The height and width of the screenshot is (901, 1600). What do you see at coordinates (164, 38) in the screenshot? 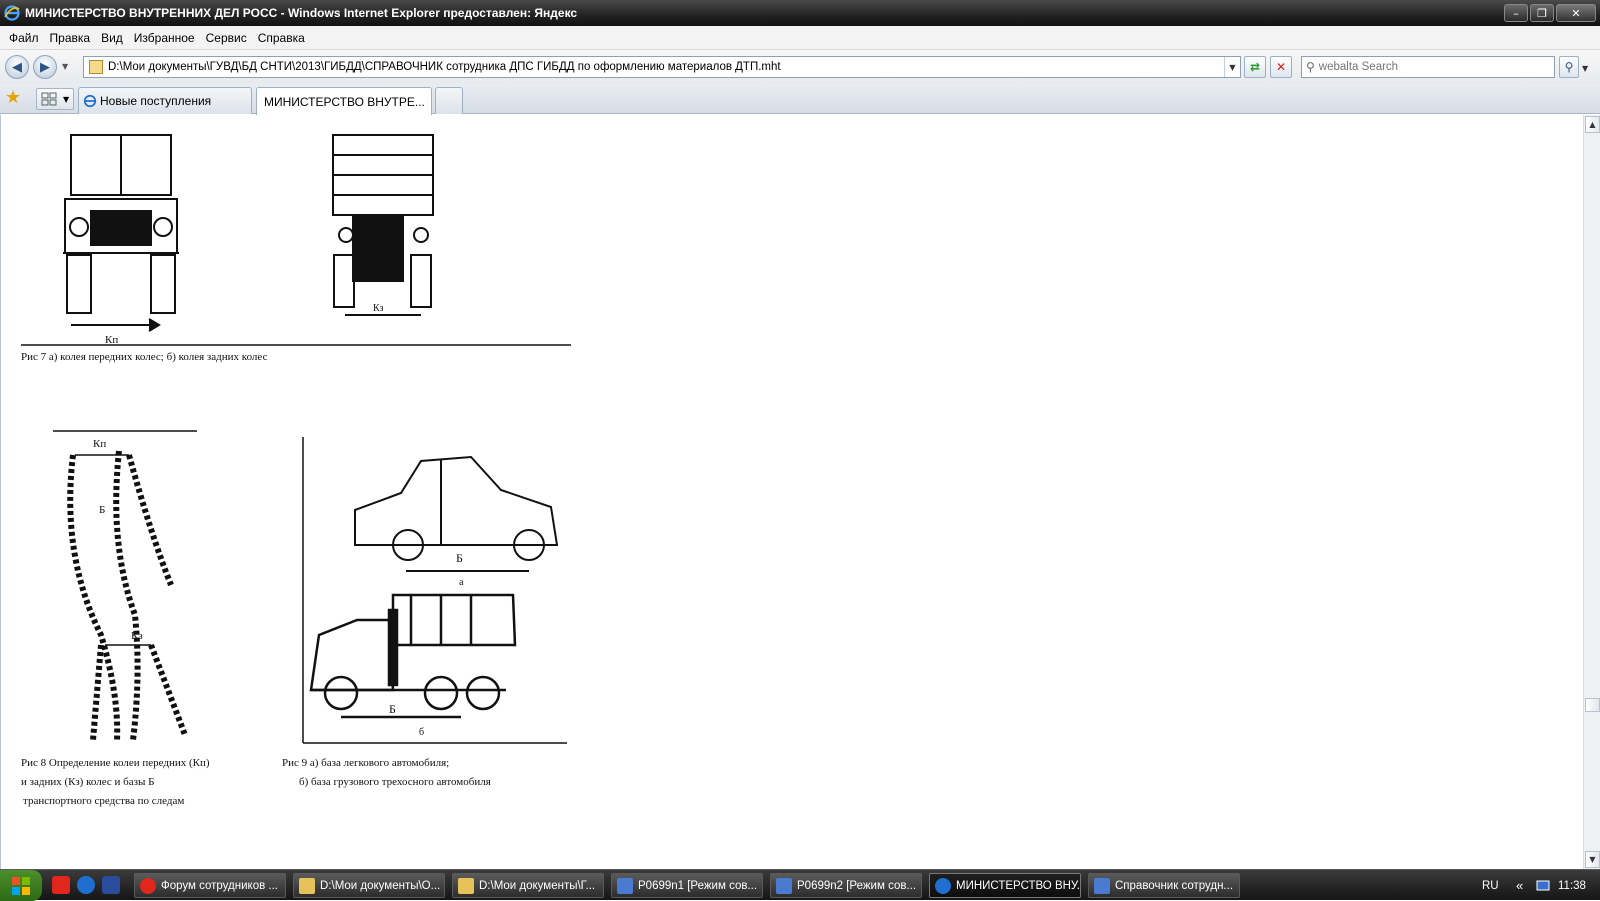
I see `menu-favorites: Избранное` at bounding box center [164, 38].